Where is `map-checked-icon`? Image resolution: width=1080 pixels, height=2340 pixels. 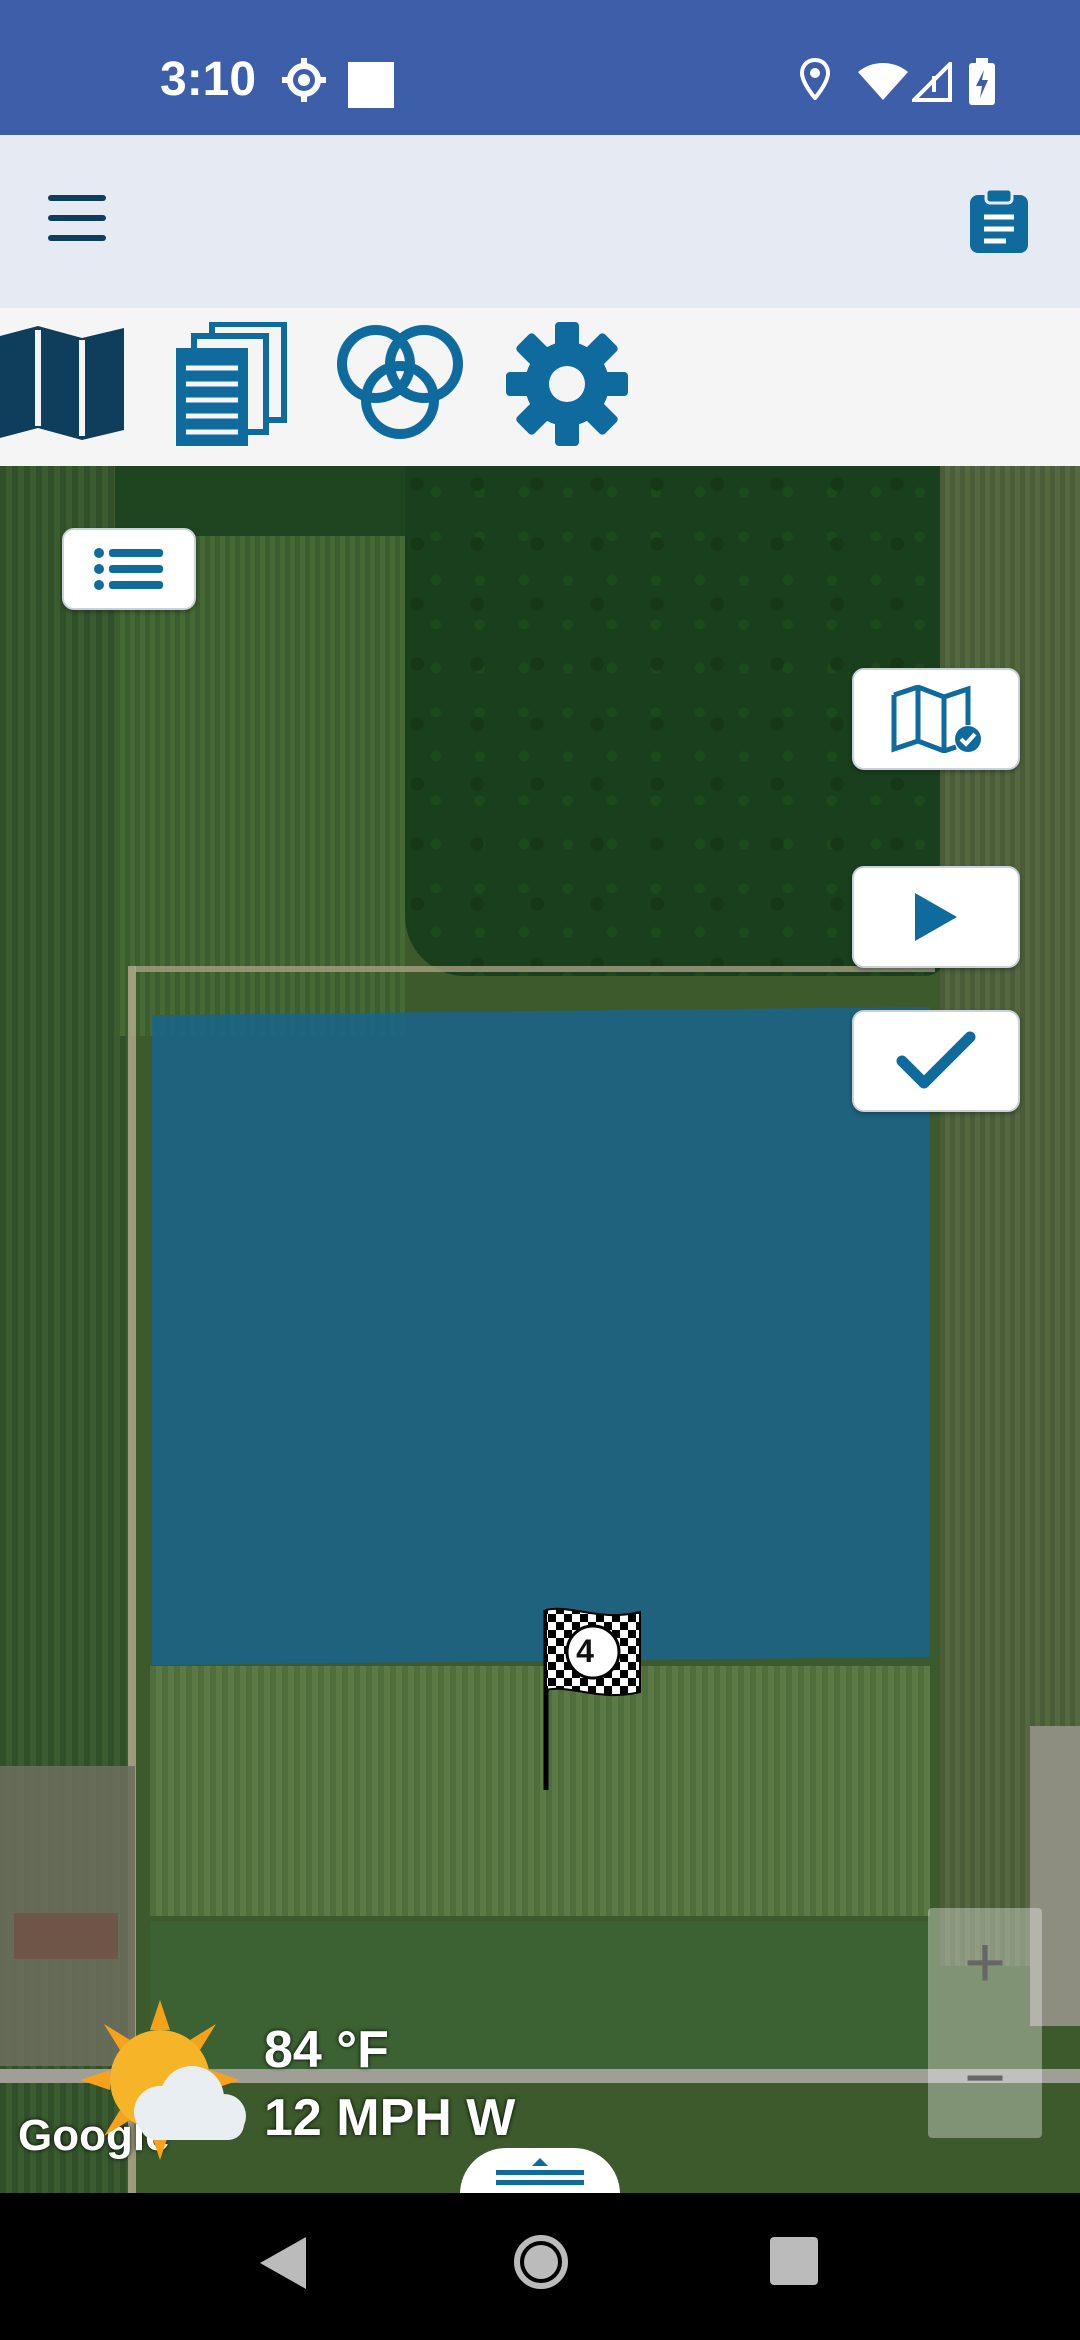 map-checked-icon is located at coordinates (936, 719).